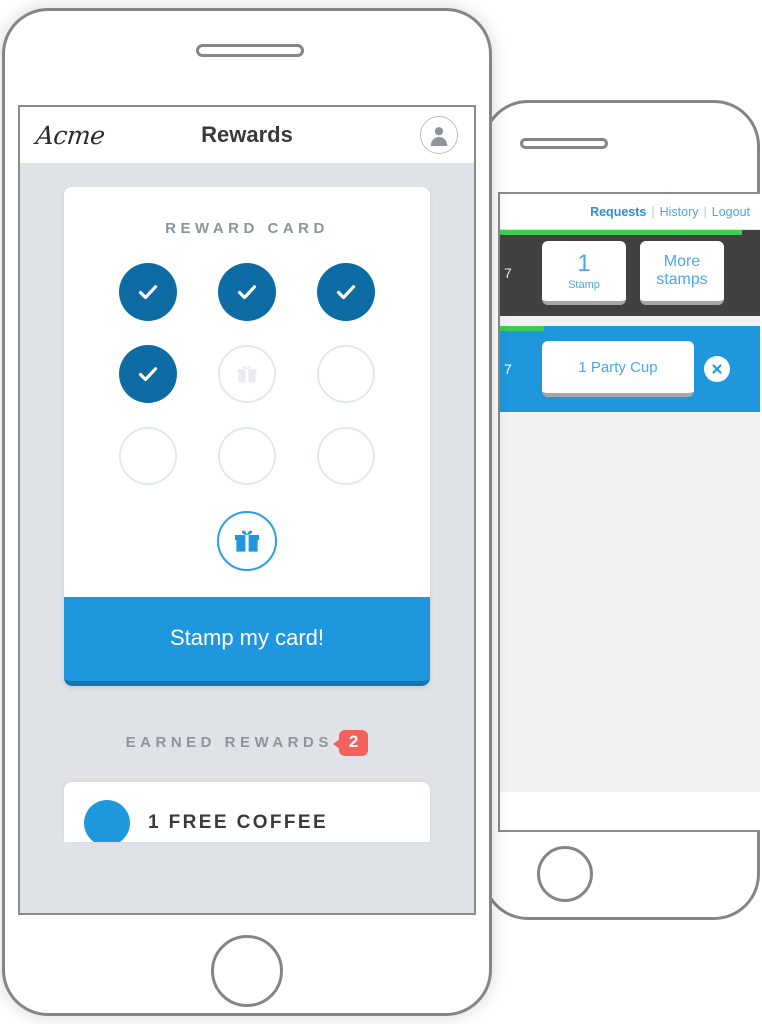 The height and width of the screenshot is (1024, 762). I want to click on phone-right-speaker, so click(564, 143).